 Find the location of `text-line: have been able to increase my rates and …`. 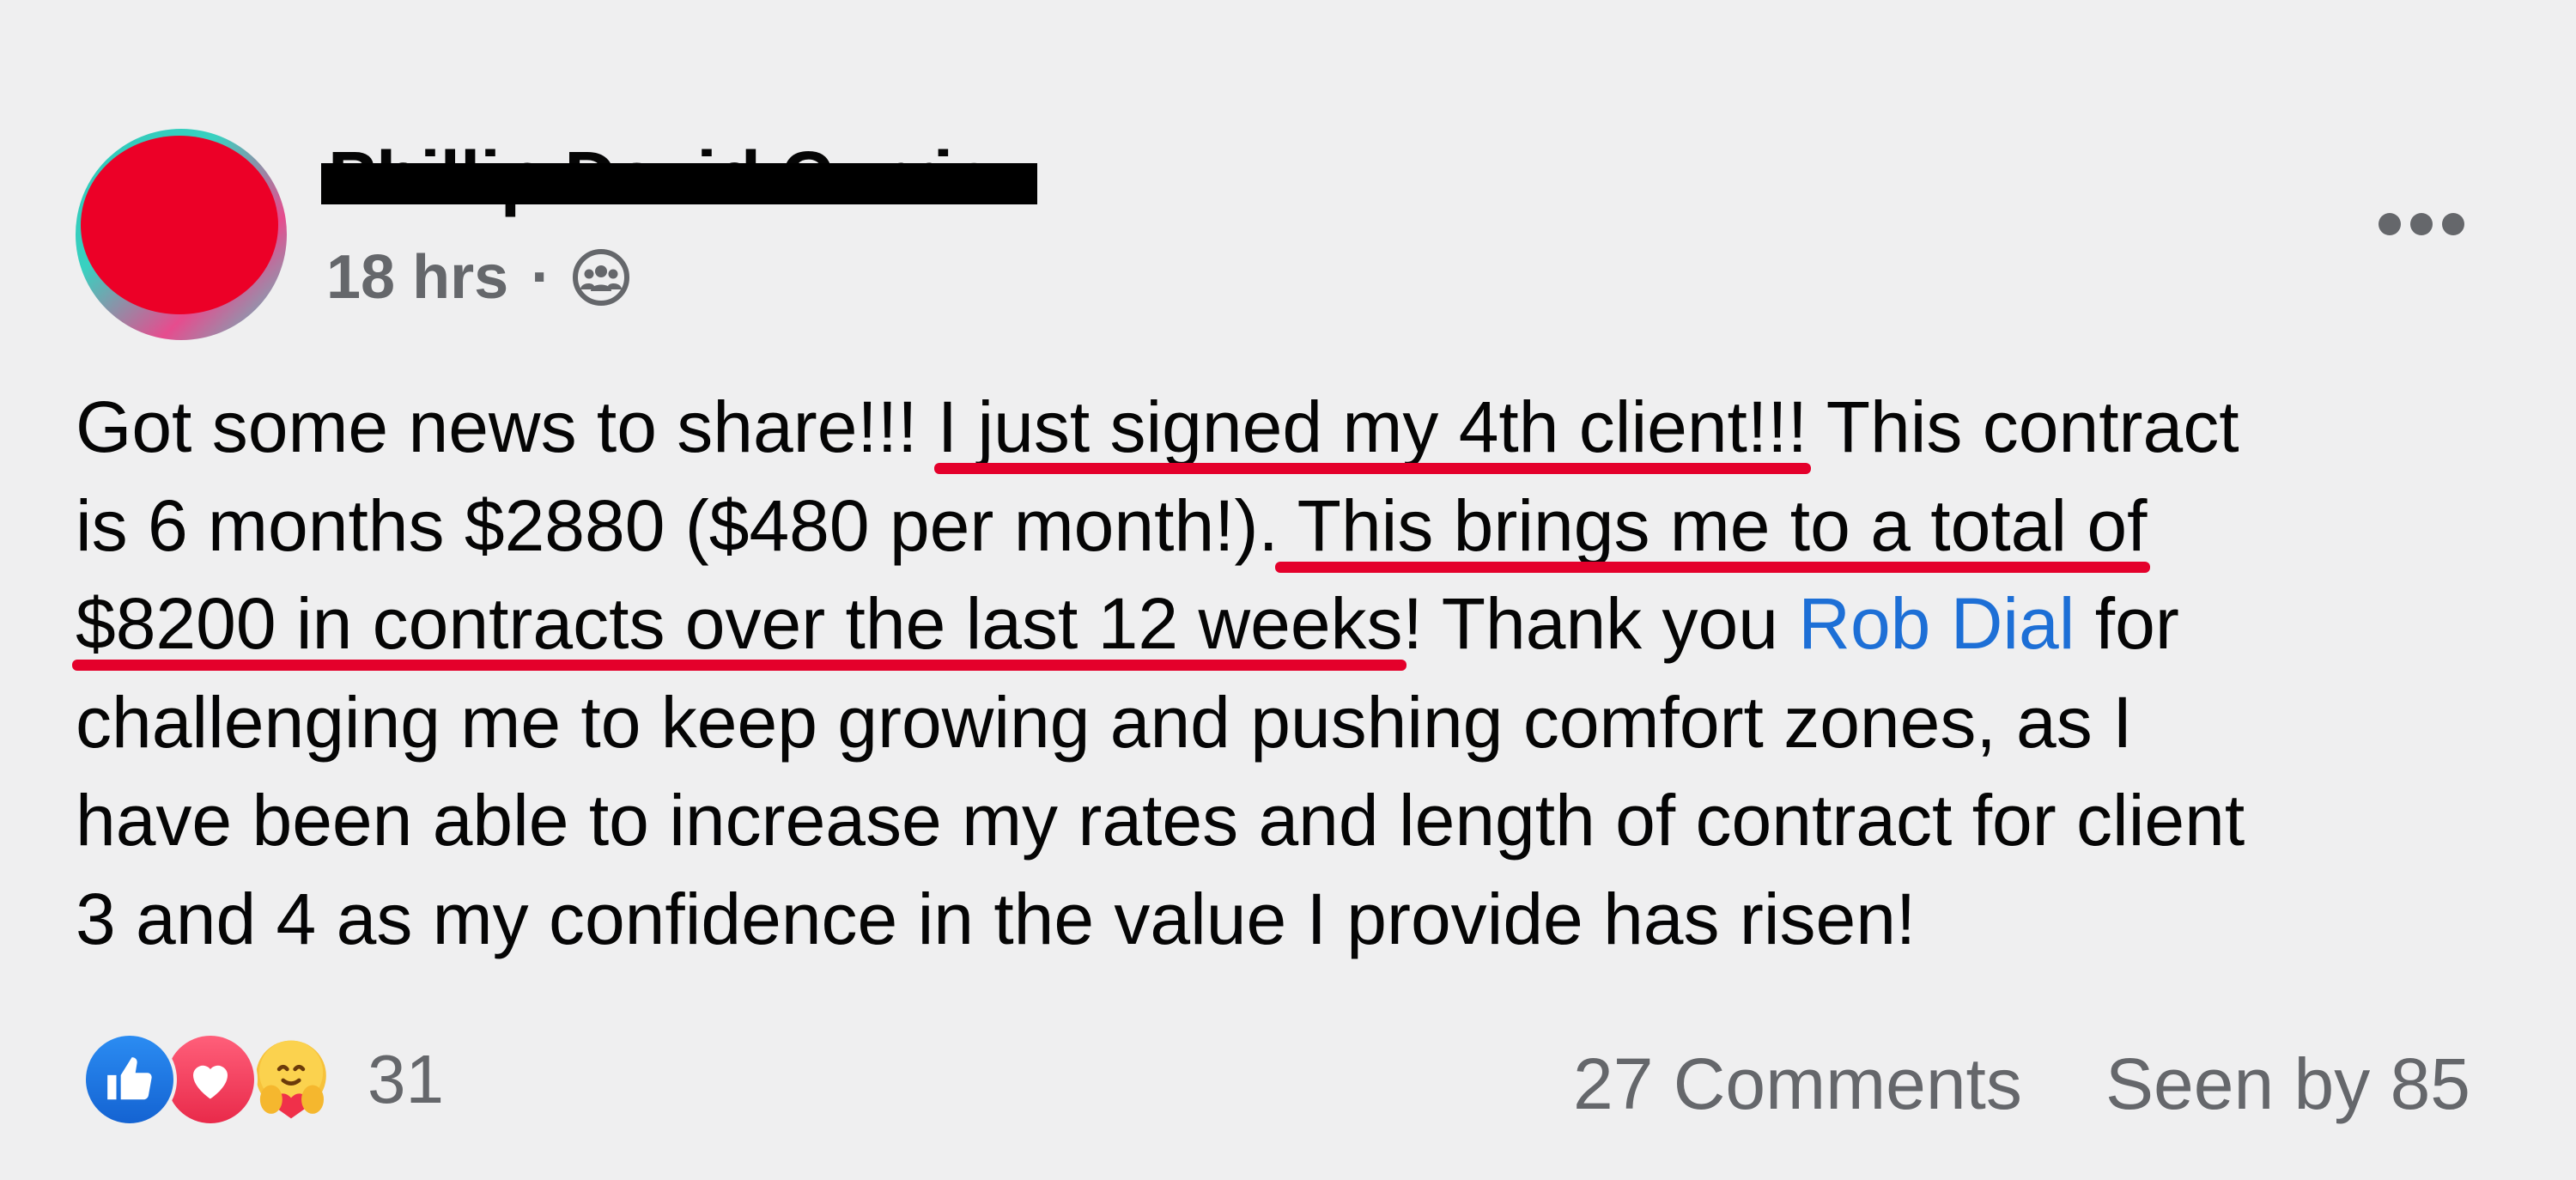

text-line: have been able to increase my rates and … is located at coordinates (1303, 820).